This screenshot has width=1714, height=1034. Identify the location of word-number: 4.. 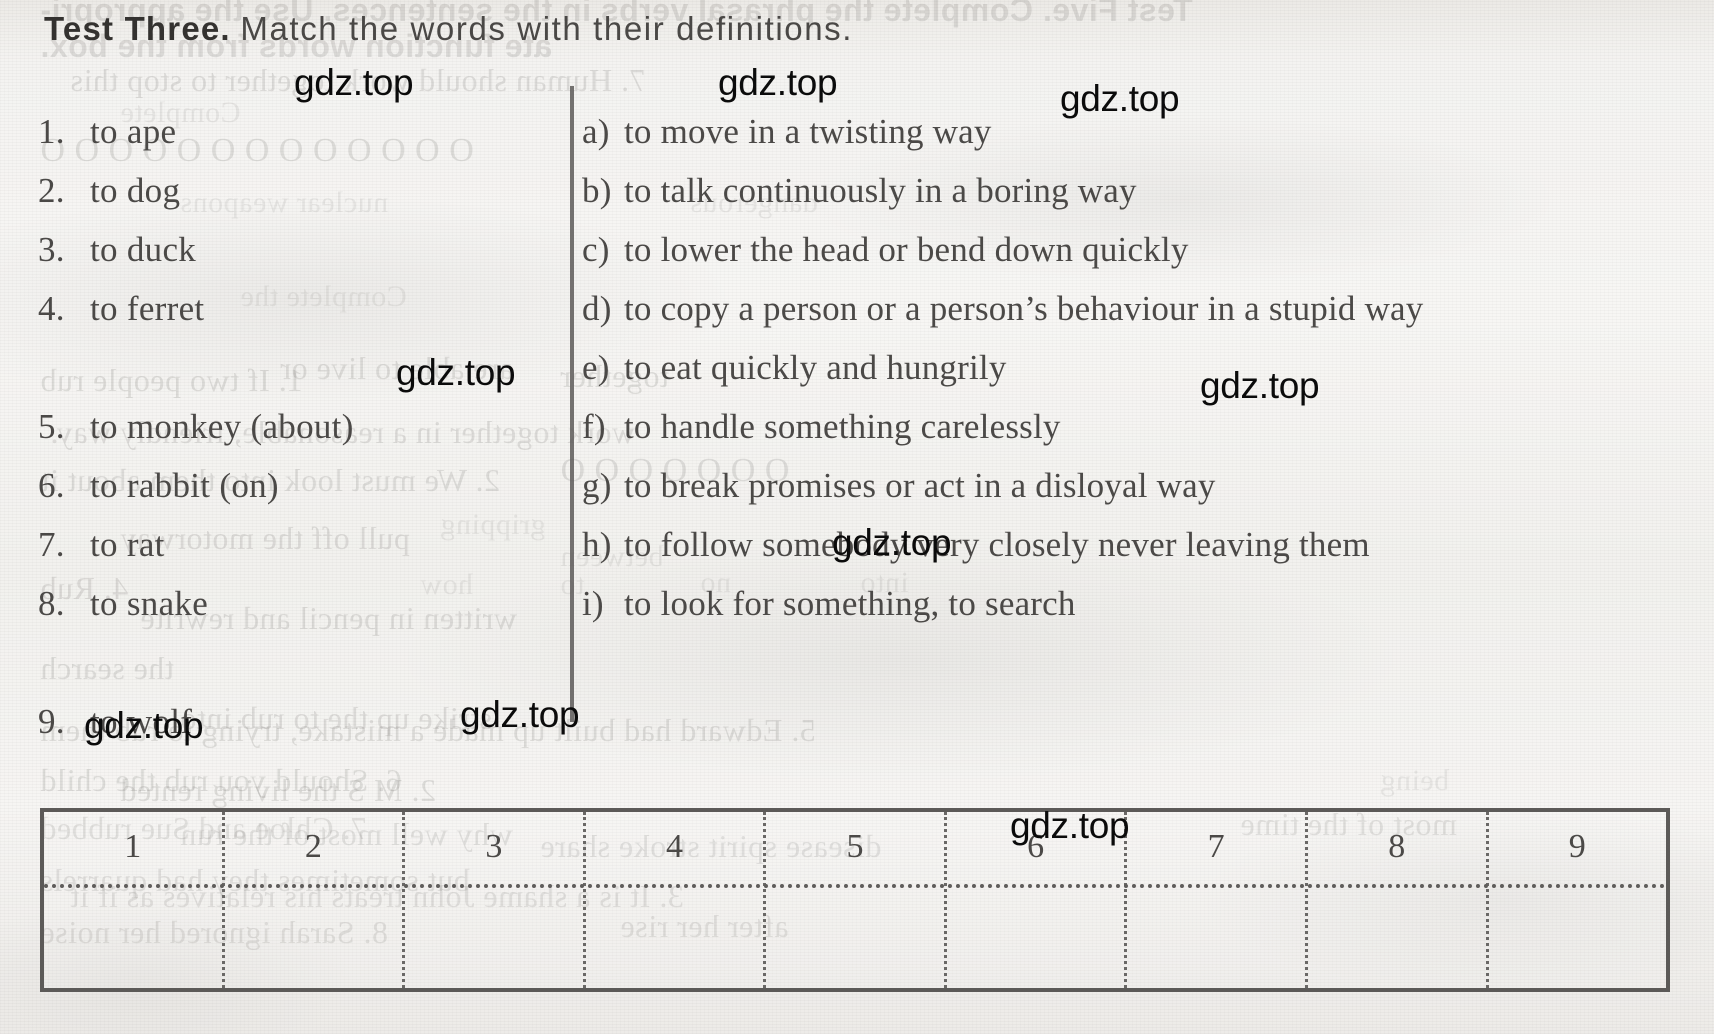
(51, 308).